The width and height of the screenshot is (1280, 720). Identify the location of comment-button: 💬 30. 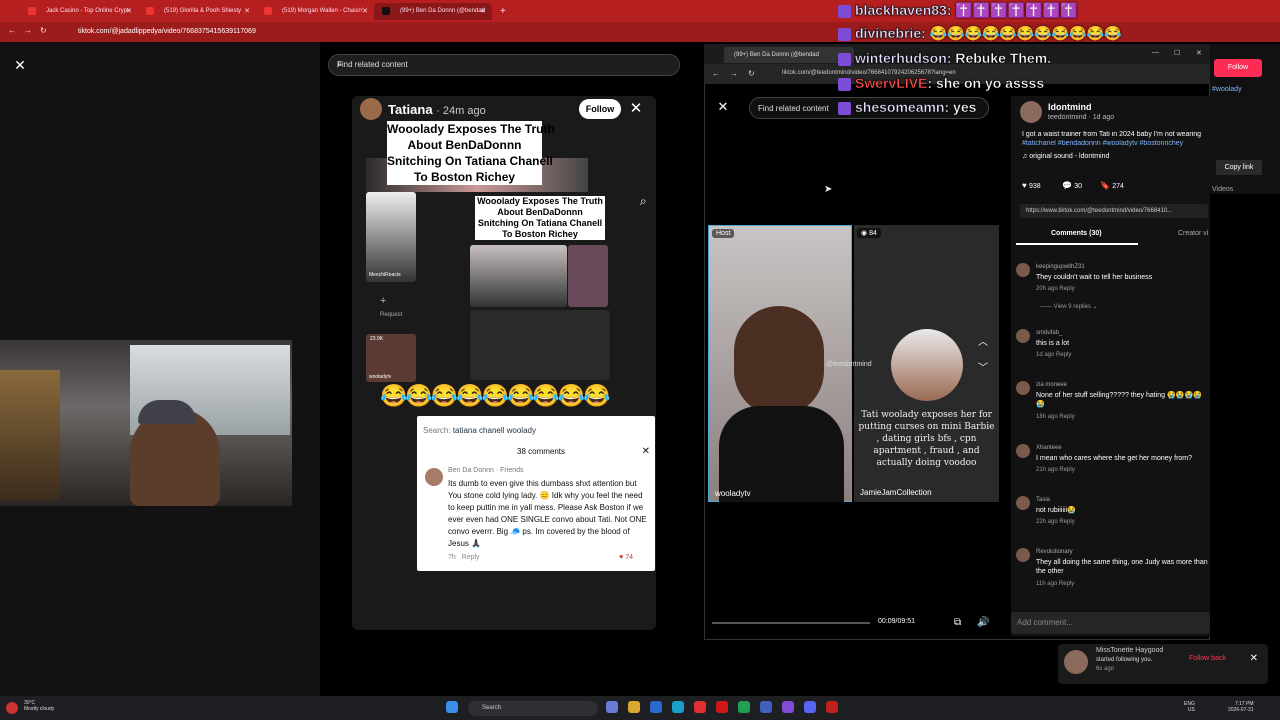
(1072, 185).